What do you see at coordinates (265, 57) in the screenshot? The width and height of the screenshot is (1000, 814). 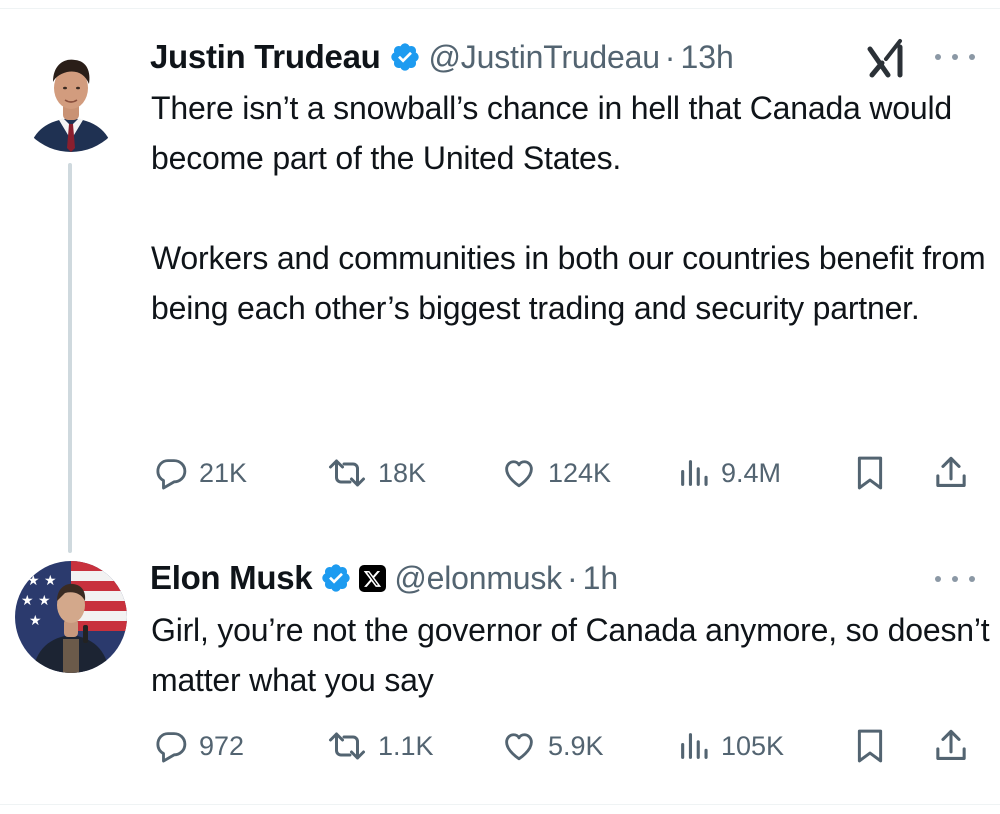 I see `author-display-name: Justin Trudeau` at bounding box center [265, 57].